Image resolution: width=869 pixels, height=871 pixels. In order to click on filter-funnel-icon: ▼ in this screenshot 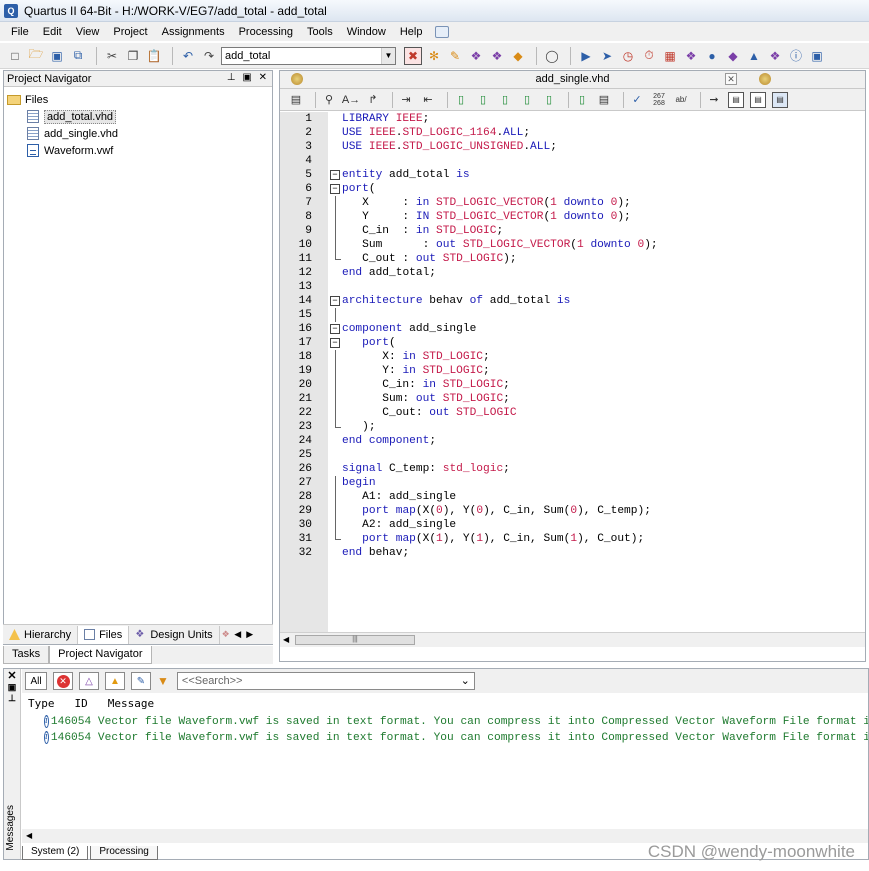, I will do `click(163, 681)`.